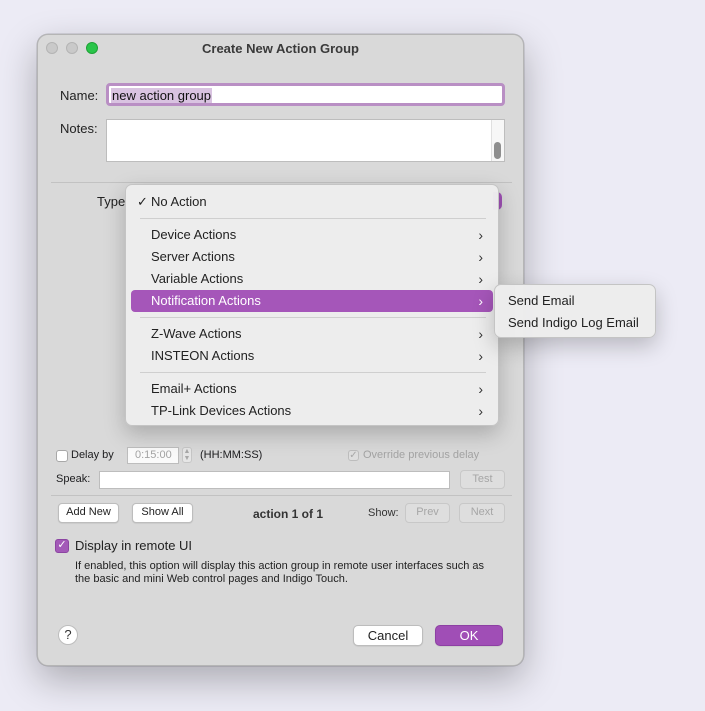 Image resolution: width=705 pixels, height=711 pixels. Describe the element at coordinates (312, 257) in the screenshot. I see `menu-item-server-actions: Server Actions ›` at that location.